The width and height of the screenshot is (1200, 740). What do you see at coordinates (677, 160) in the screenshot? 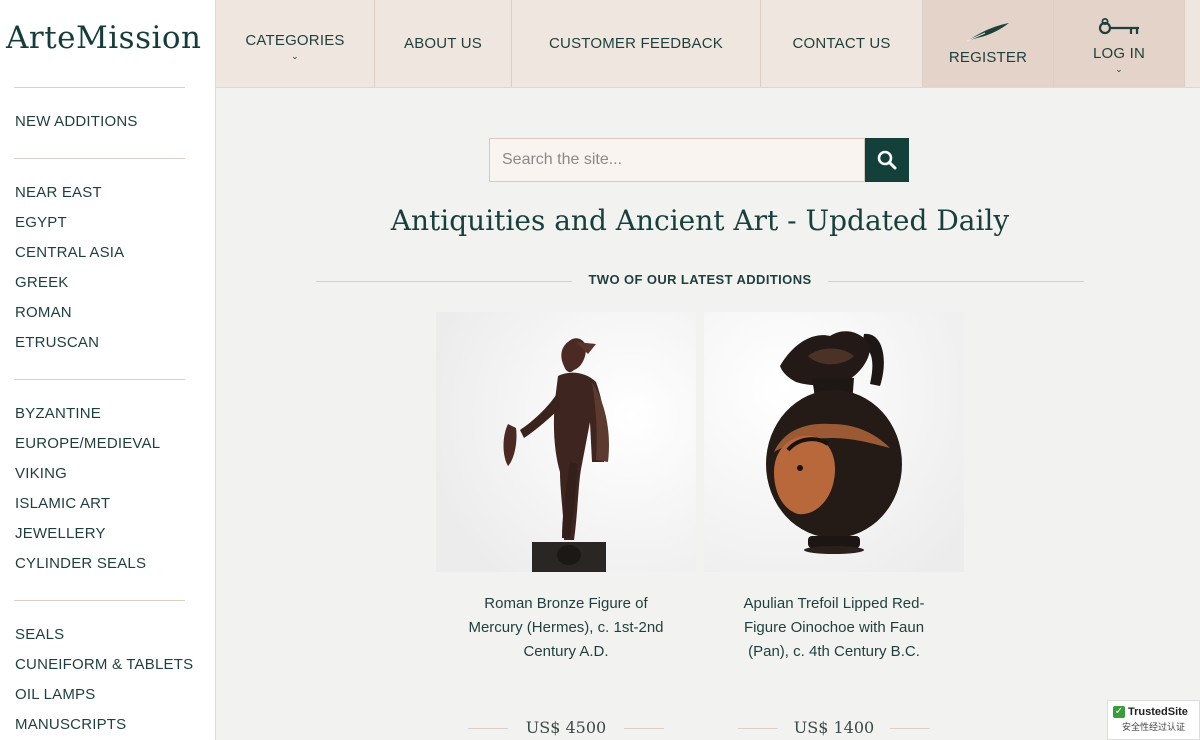
I see `search-input` at bounding box center [677, 160].